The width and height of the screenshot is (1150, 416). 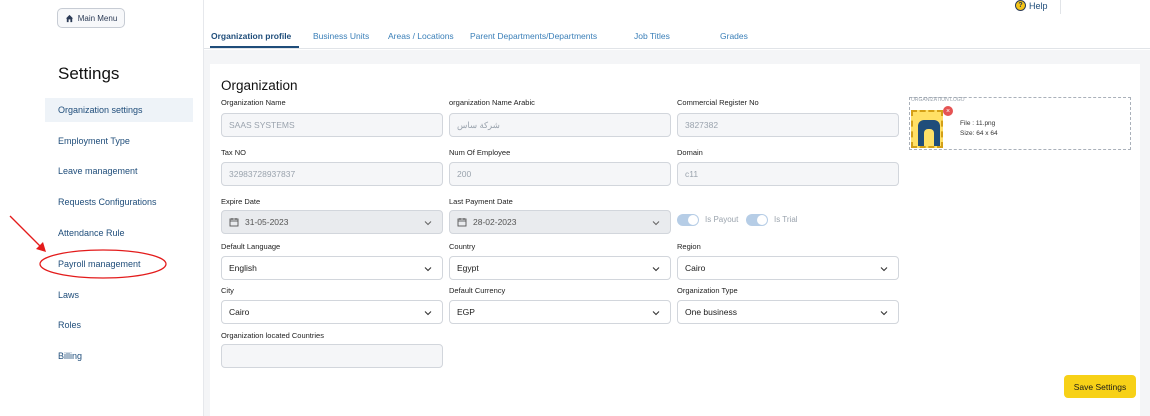 I want to click on org-name-arabic-label: organization Name Arabic, so click(x=492, y=102).